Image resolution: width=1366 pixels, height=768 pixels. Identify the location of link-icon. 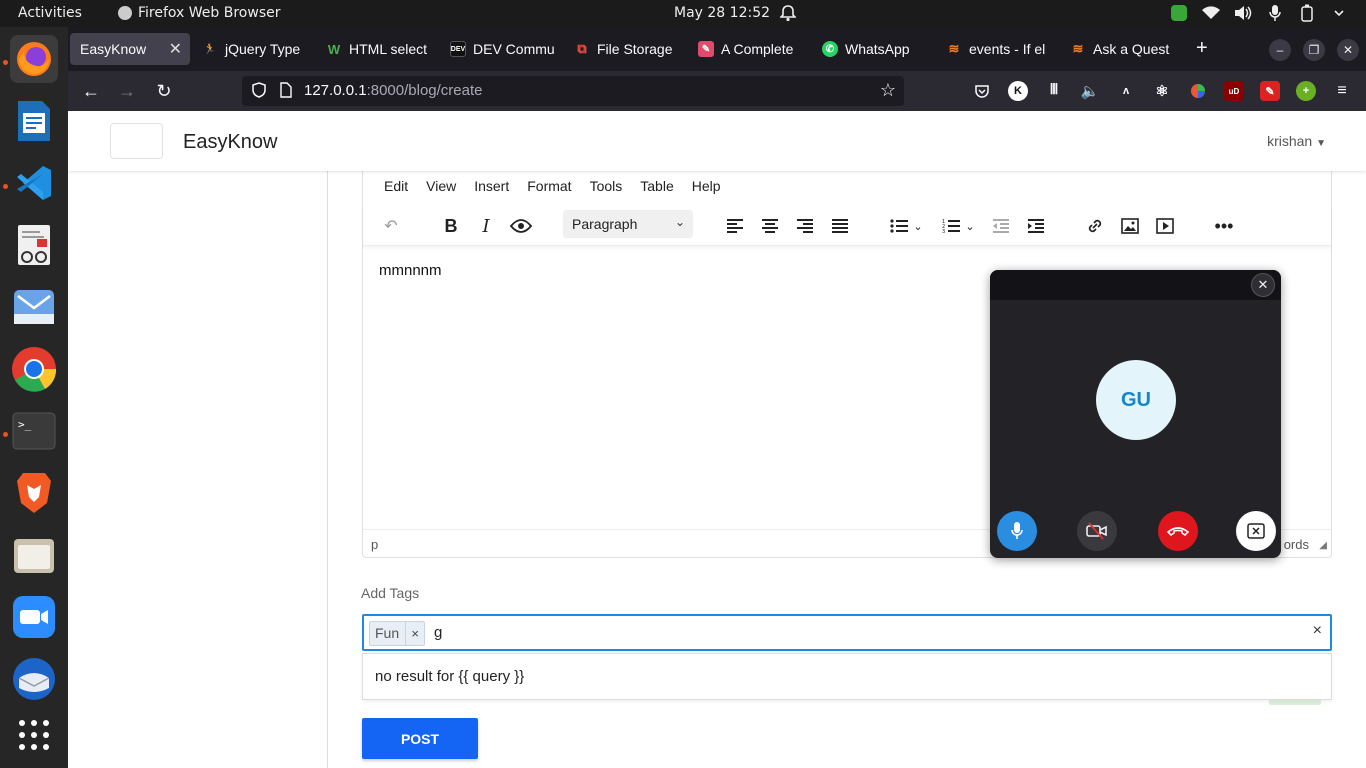
(1095, 226).